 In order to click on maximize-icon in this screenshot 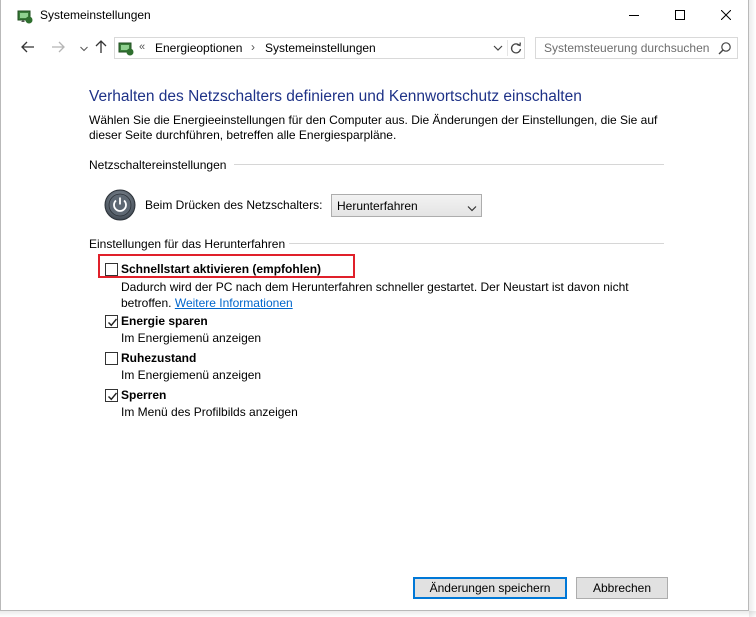, I will do `click(680, 16)`.